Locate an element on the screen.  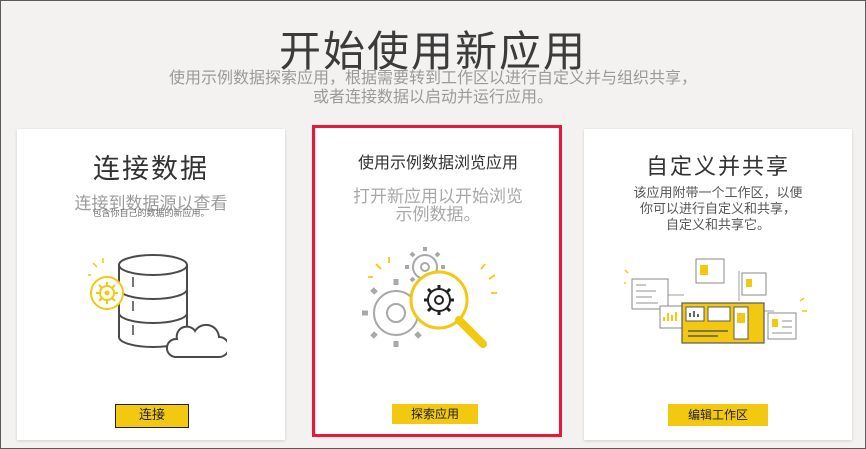
card-desc-line-1: 该应用附带一个工作区，以便 is located at coordinates (718, 193).